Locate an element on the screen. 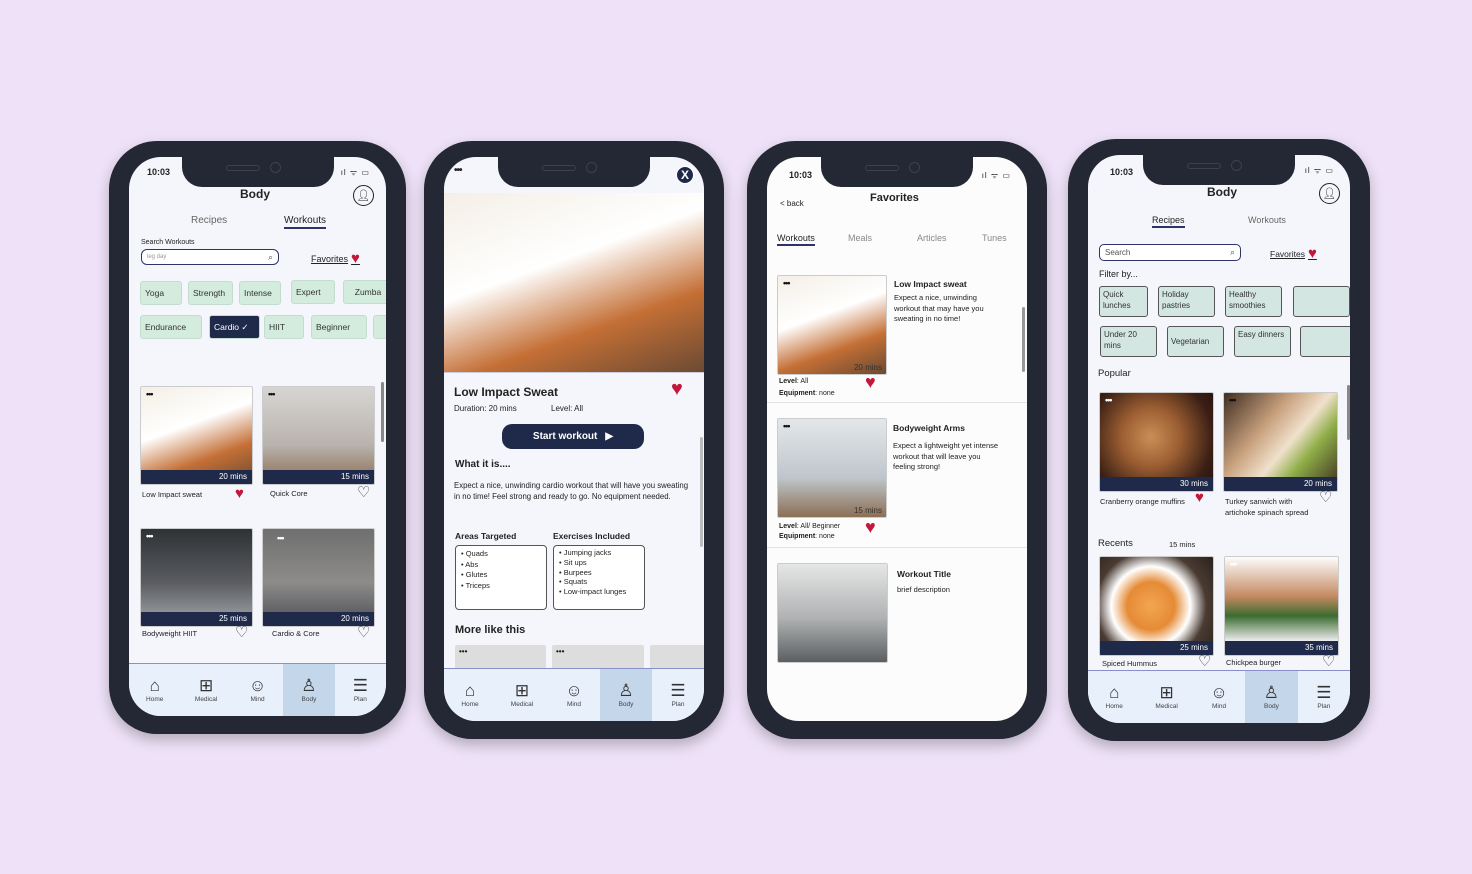 The image size is (1472, 874). tab-articles: Articles is located at coordinates (932, 238).